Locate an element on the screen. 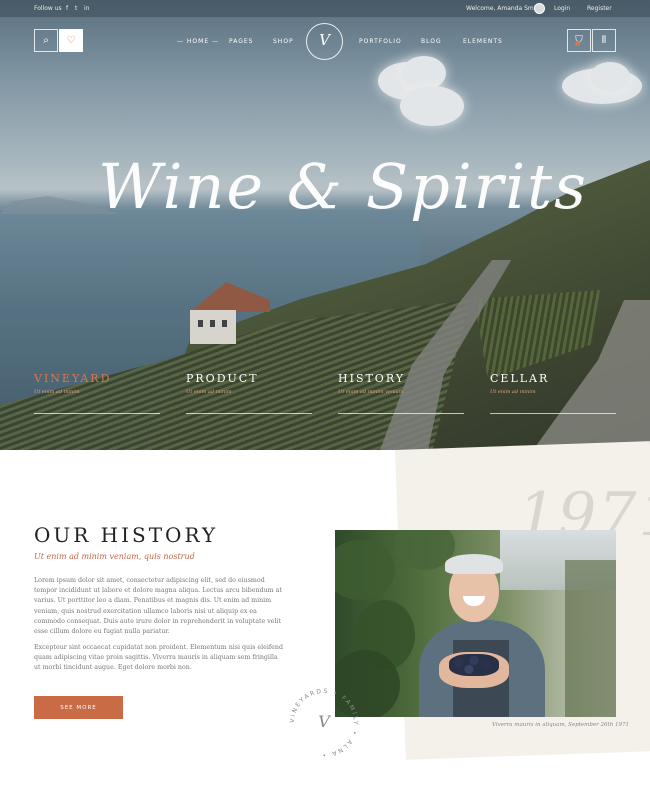  welcome-text: Welcome, Amanda Smith is located at coordinates (504, 8).